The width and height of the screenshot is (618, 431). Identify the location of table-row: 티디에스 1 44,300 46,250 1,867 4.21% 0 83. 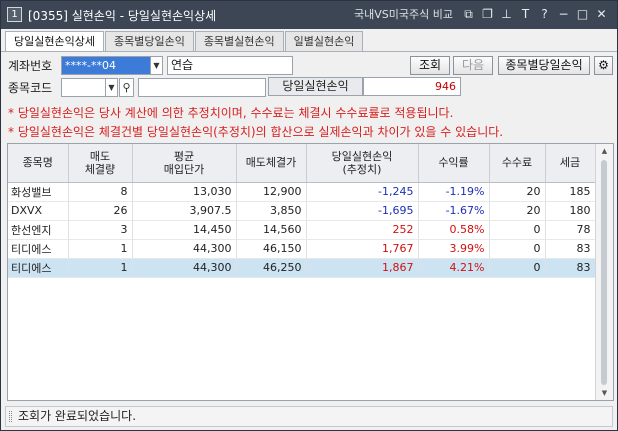
(302, 268).